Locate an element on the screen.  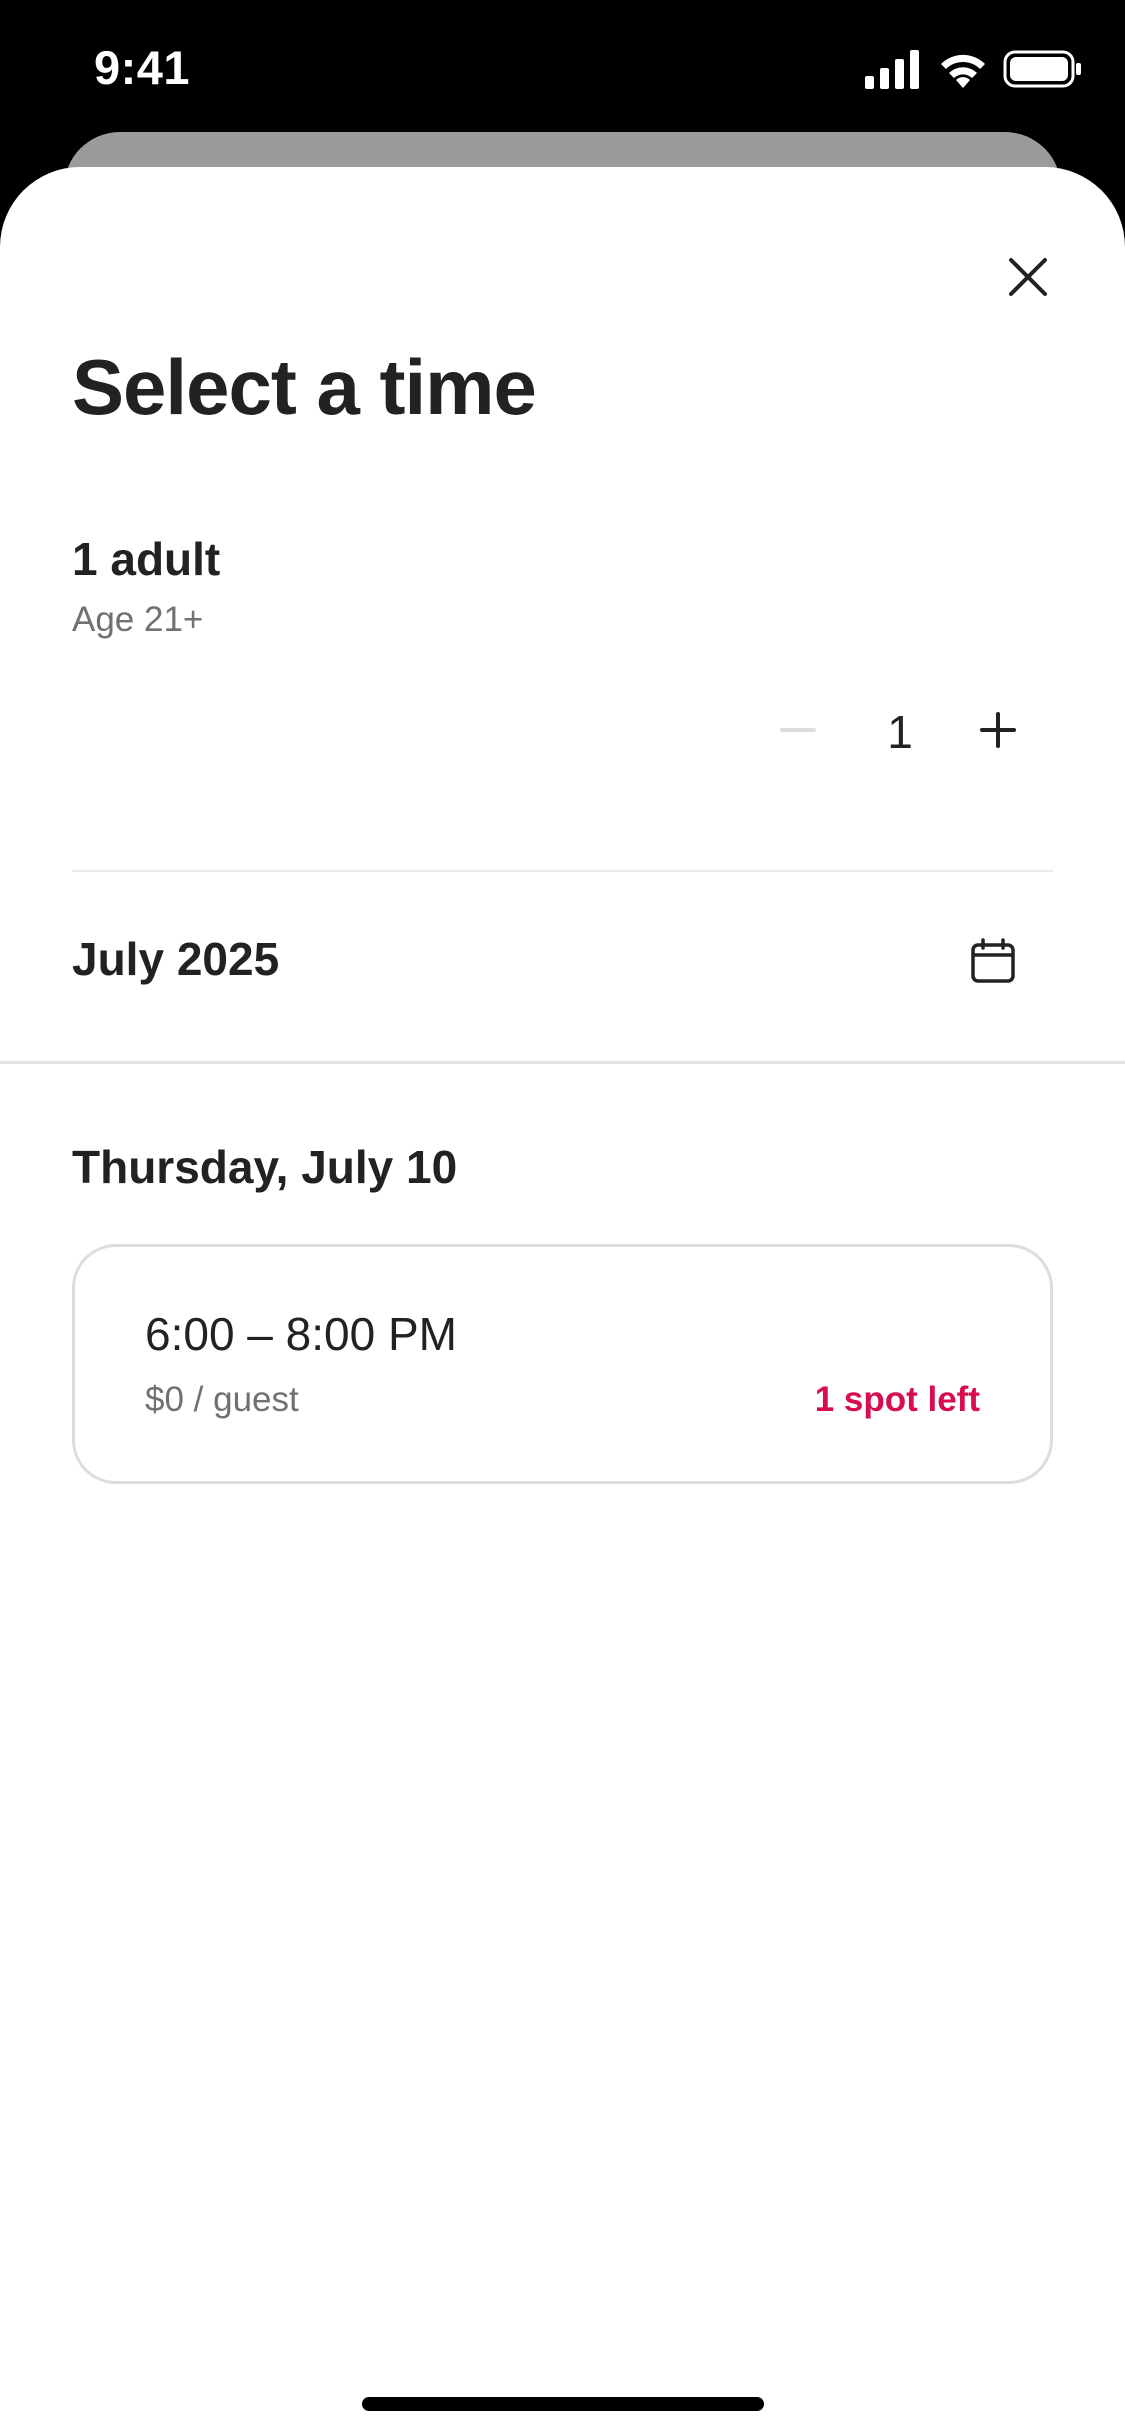
calendar-icon is located at coordinates (993, 960).